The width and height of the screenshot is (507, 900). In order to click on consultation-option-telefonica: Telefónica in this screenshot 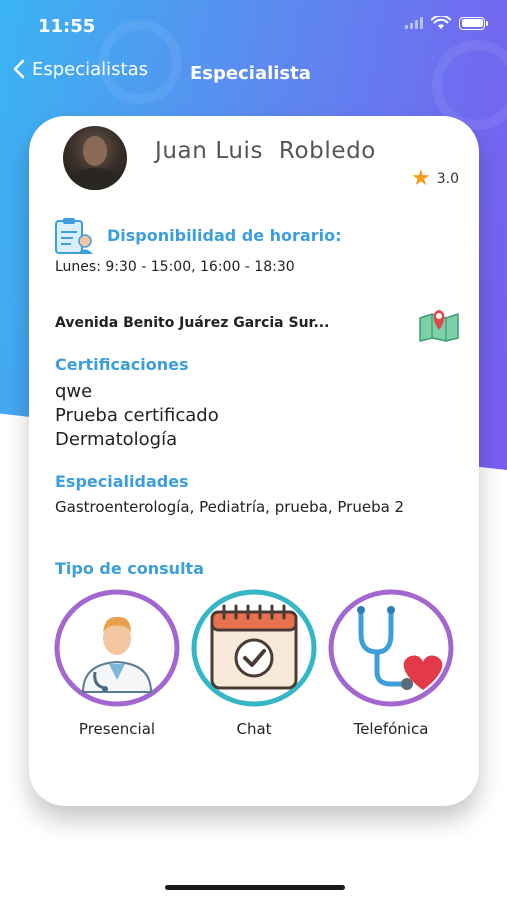, I will do `click(391, 663)`.